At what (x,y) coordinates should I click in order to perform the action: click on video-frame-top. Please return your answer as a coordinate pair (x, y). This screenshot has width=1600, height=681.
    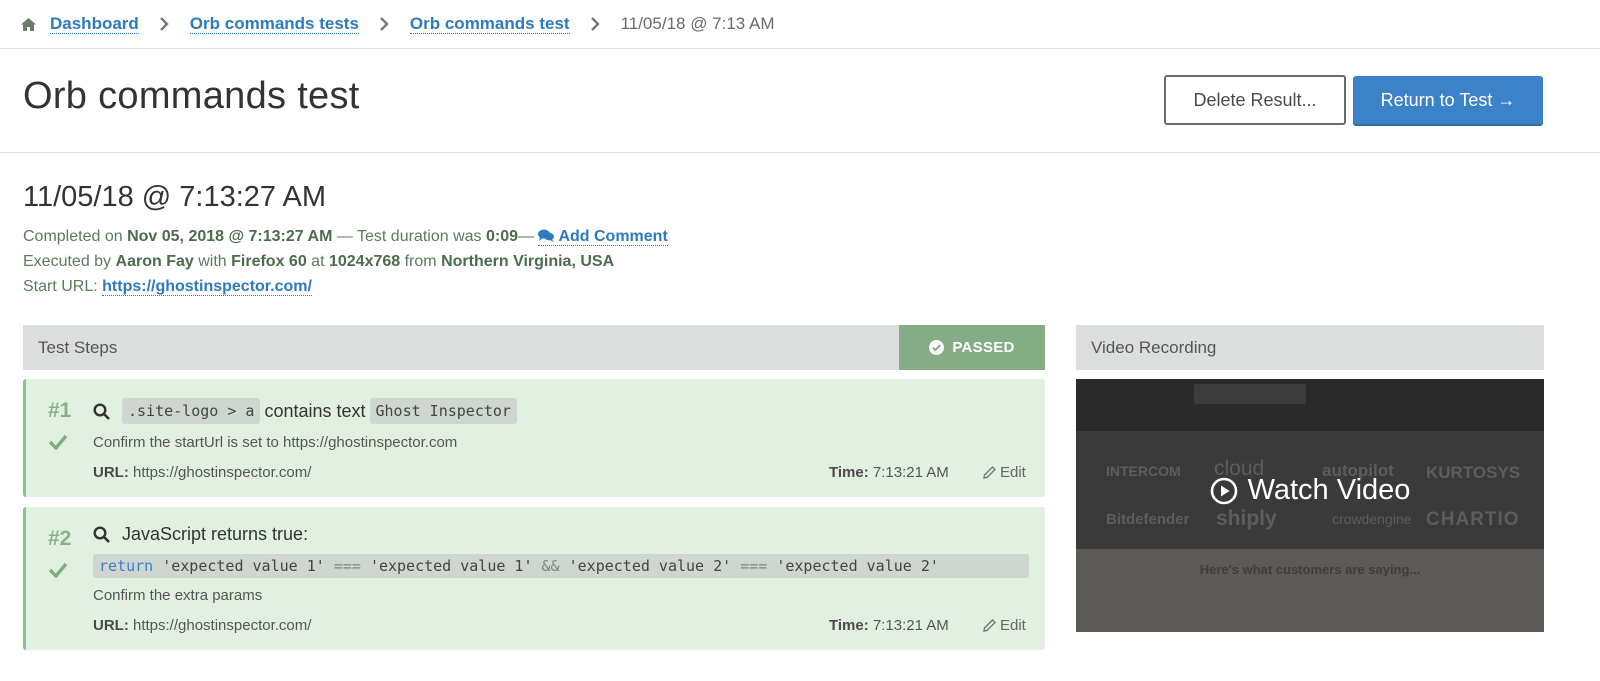
    Looking at the image, I should click on (1310, 405).